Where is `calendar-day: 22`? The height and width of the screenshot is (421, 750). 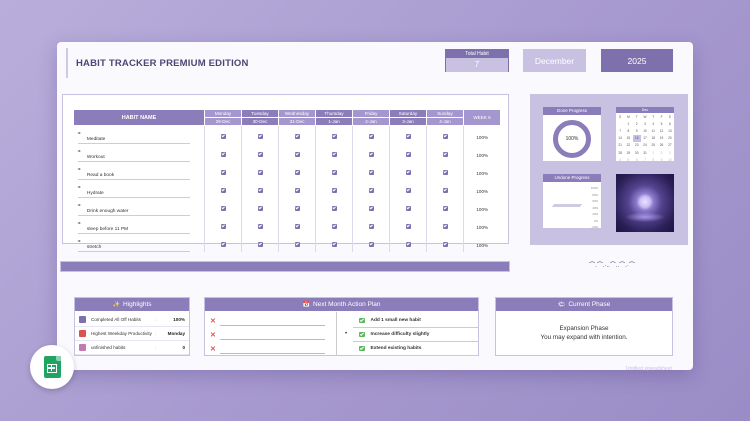 calendar-day: 22 is located at coordinates (628, 145).